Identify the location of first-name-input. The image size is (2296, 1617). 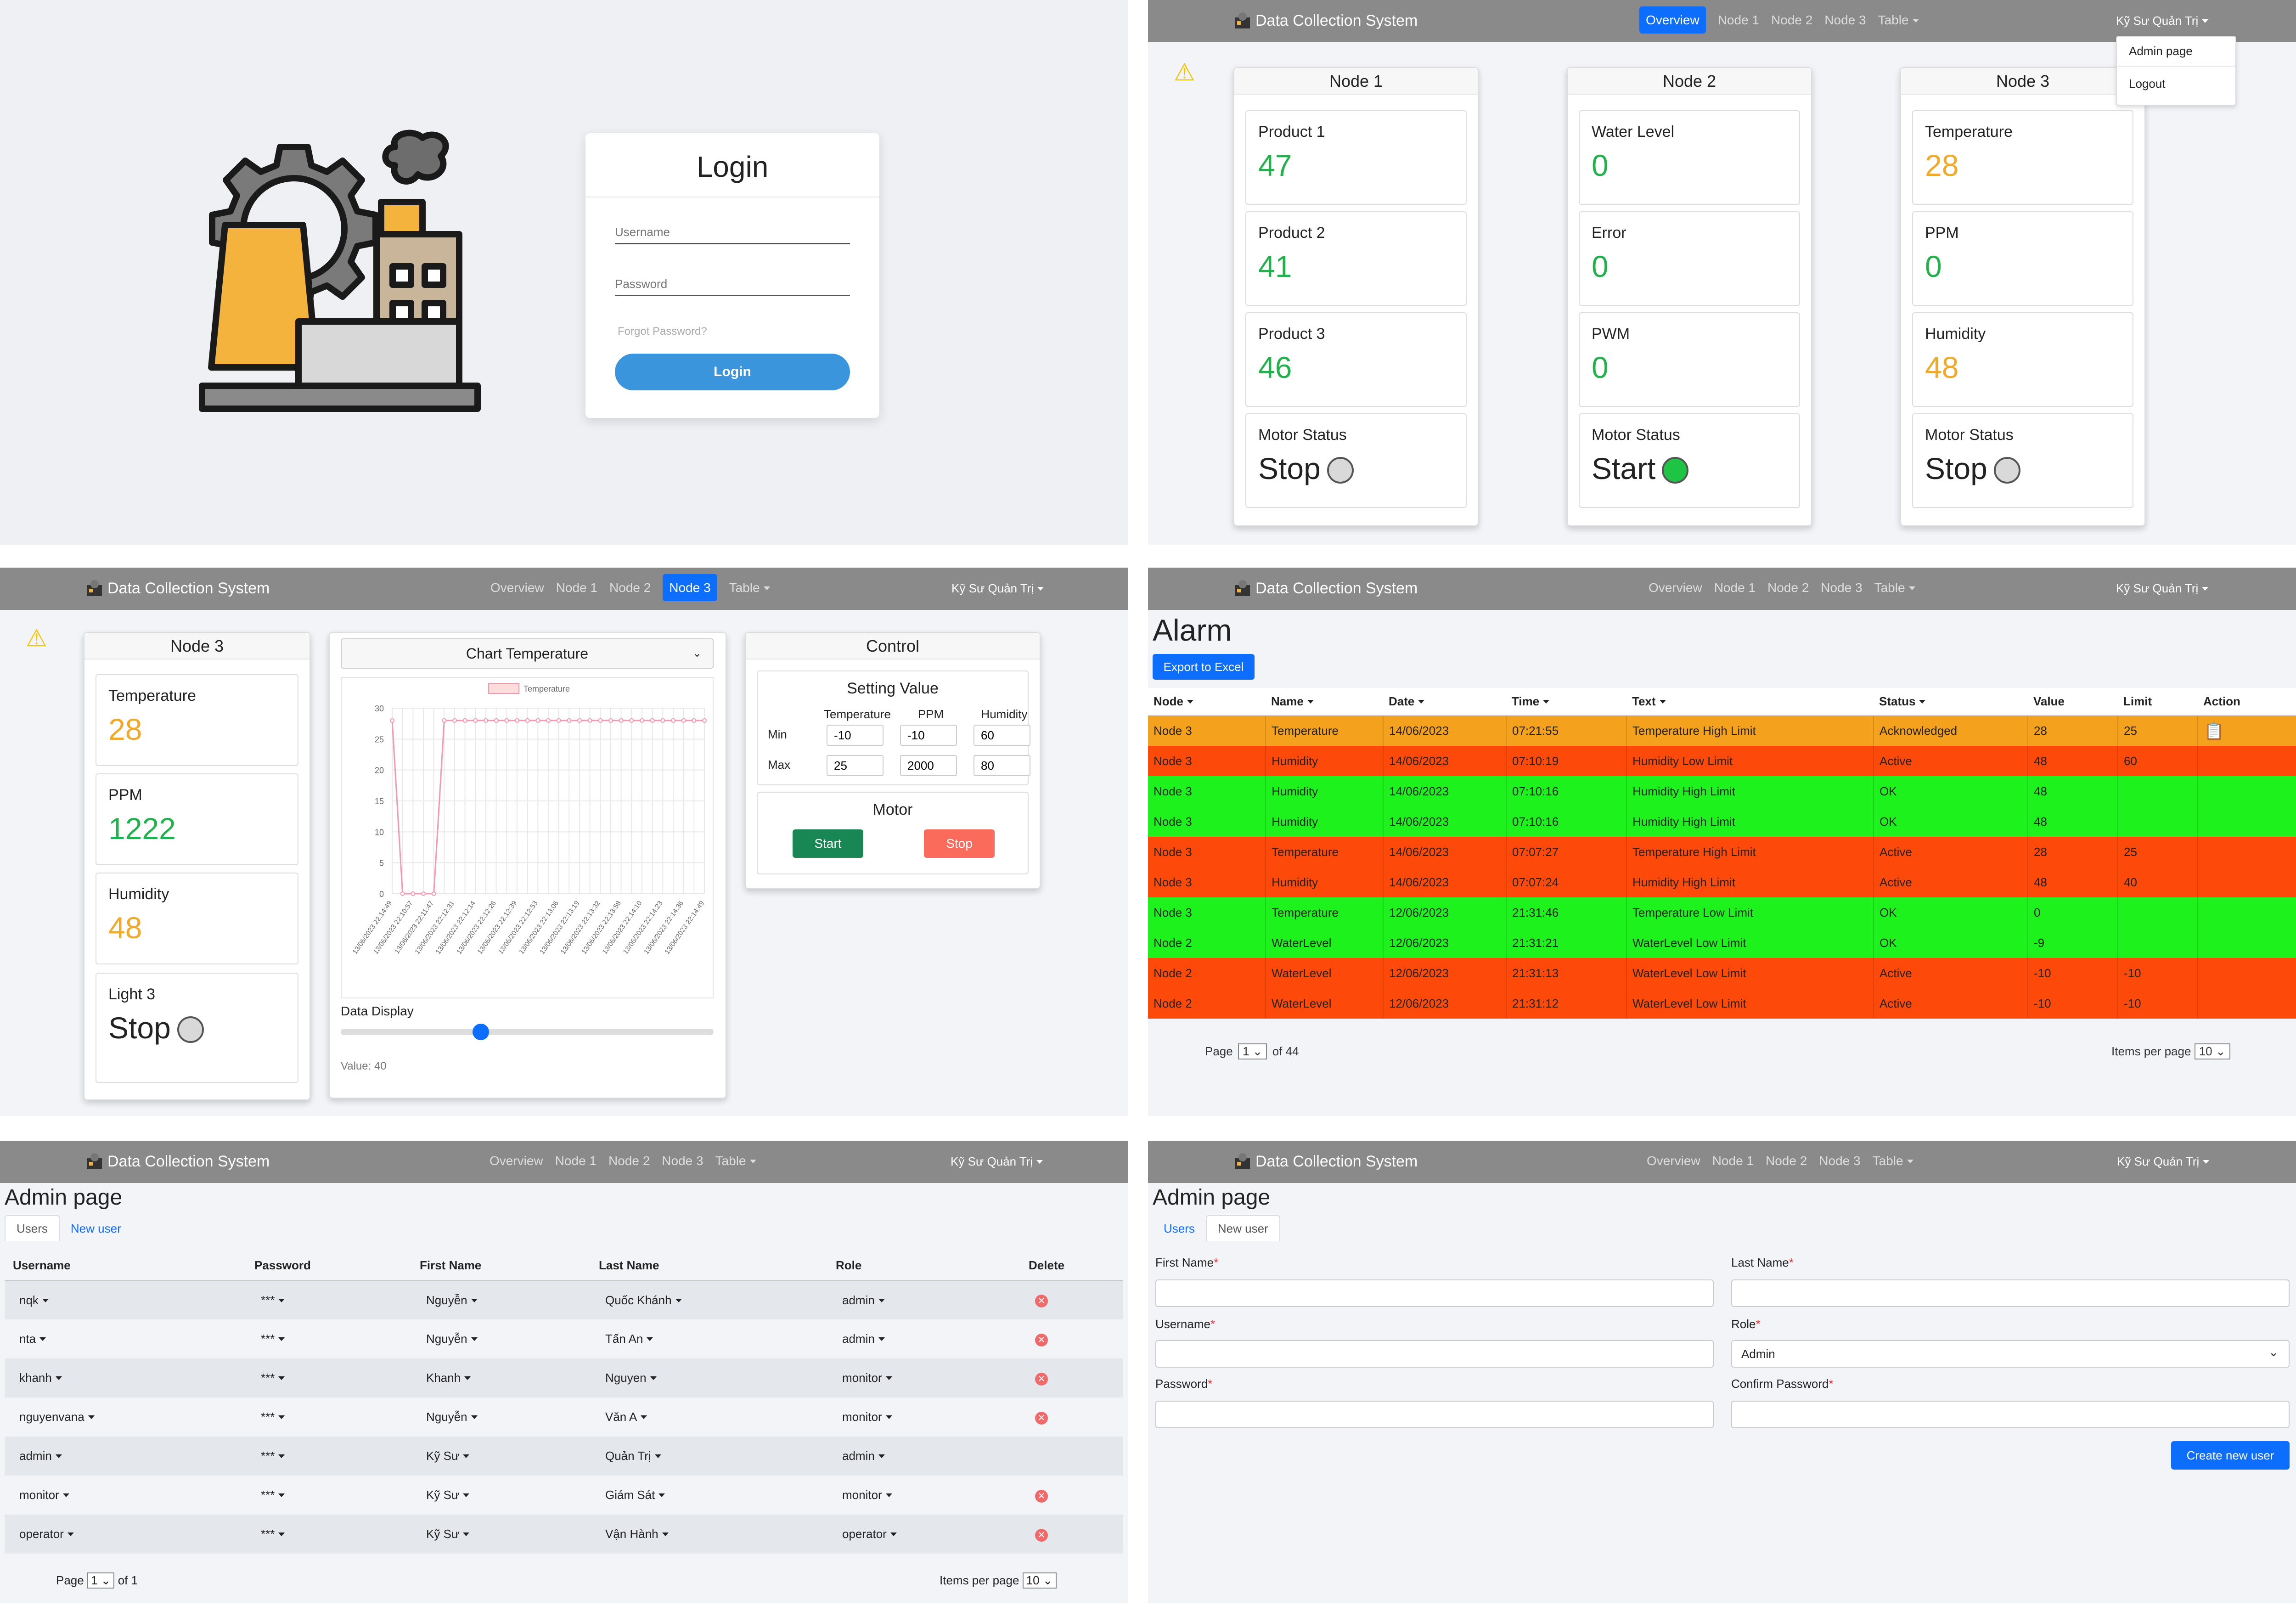
(1434, 1293).